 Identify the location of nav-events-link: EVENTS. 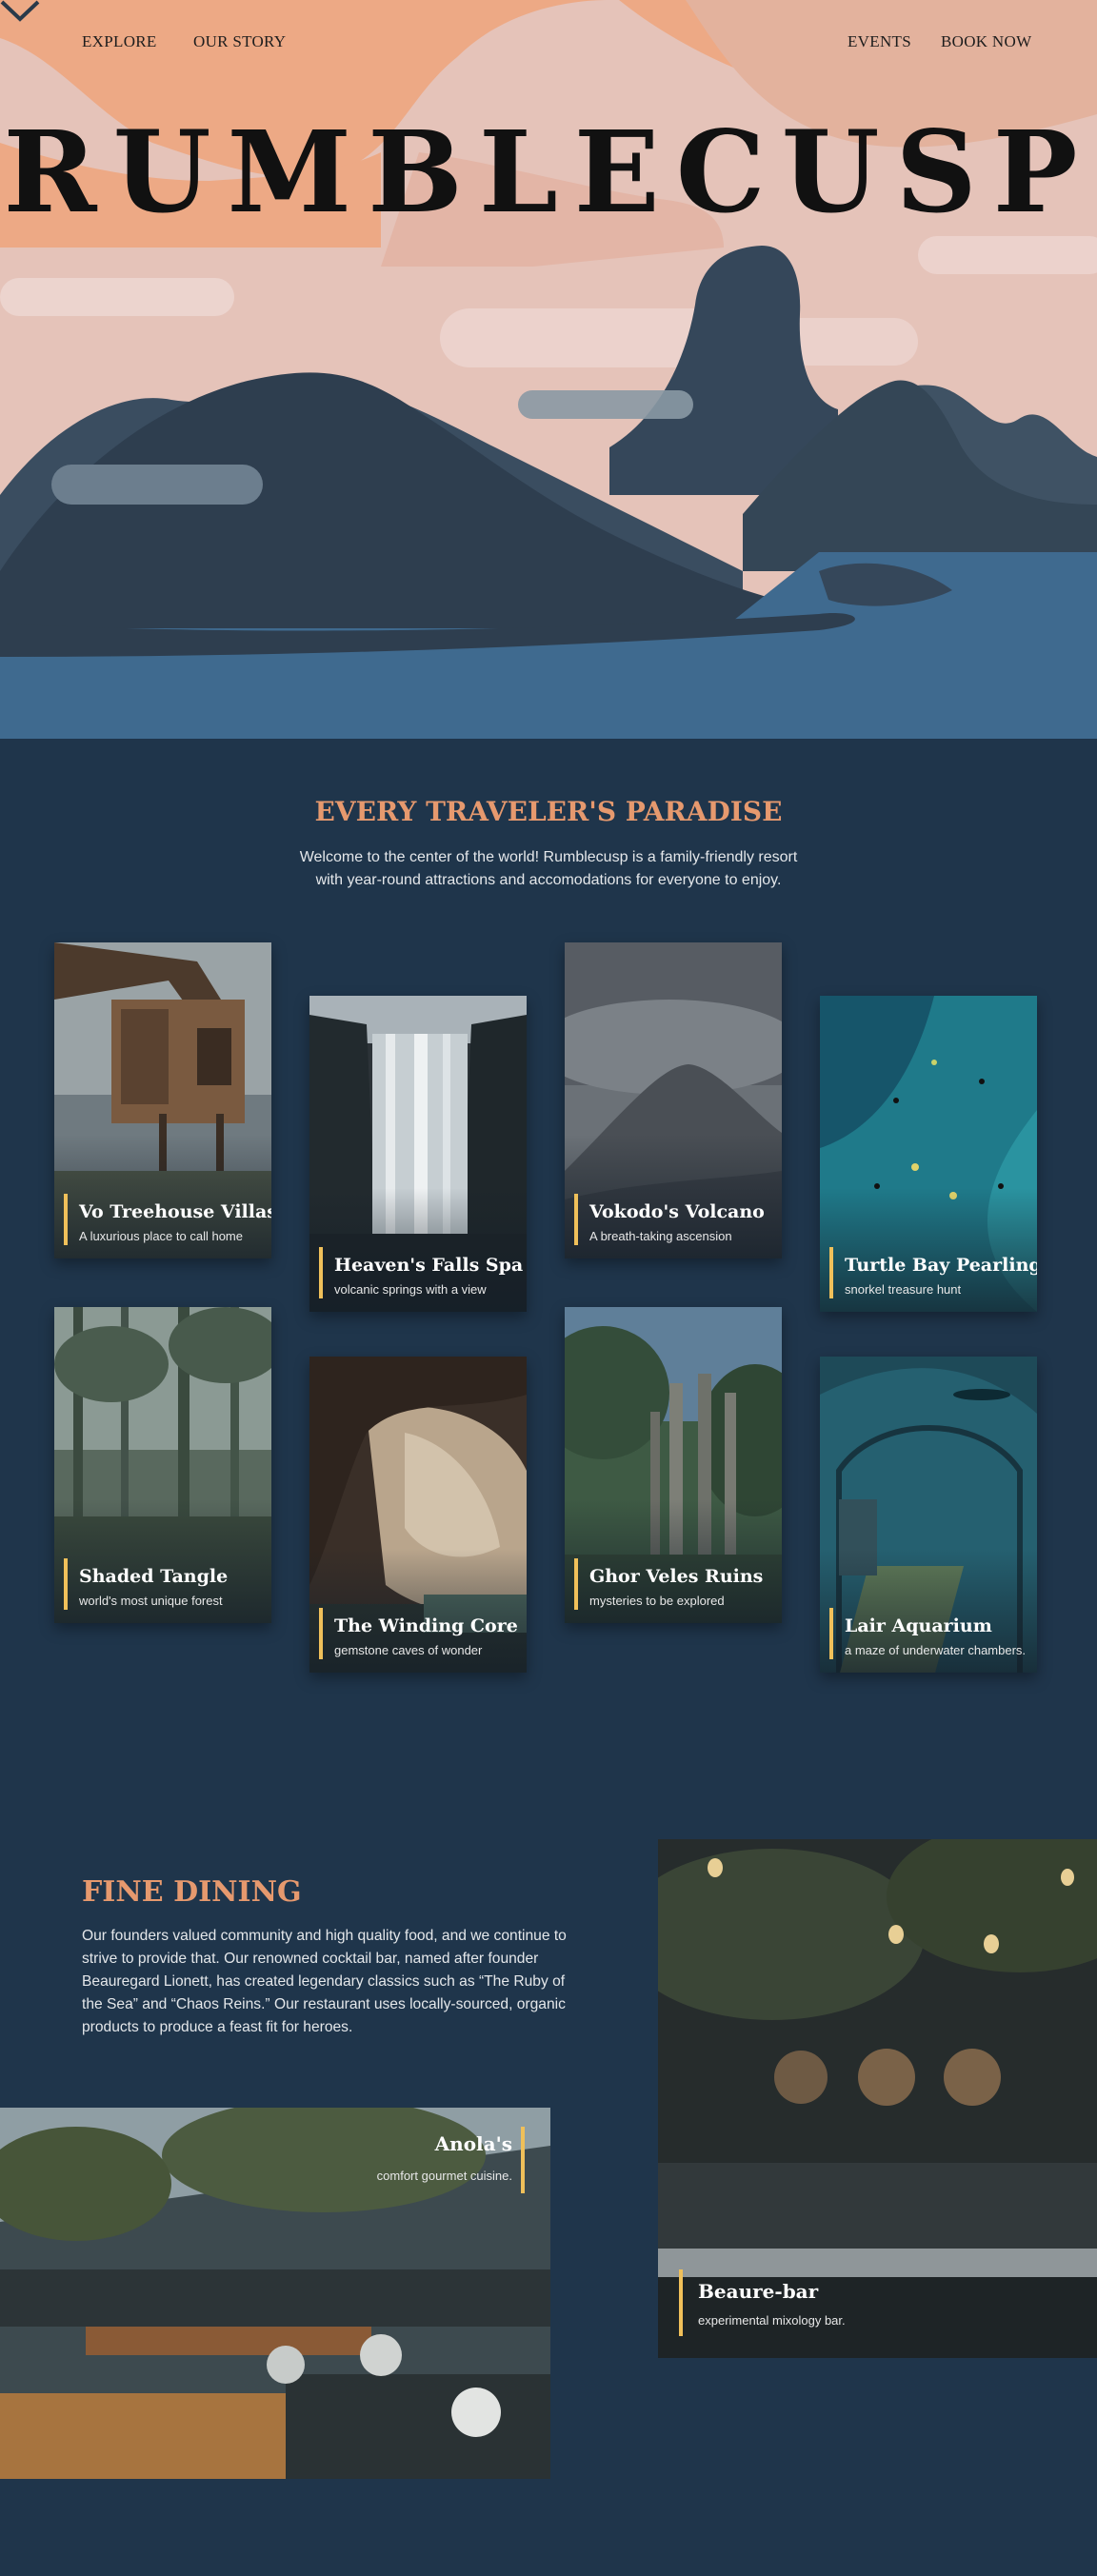
(879, 41).